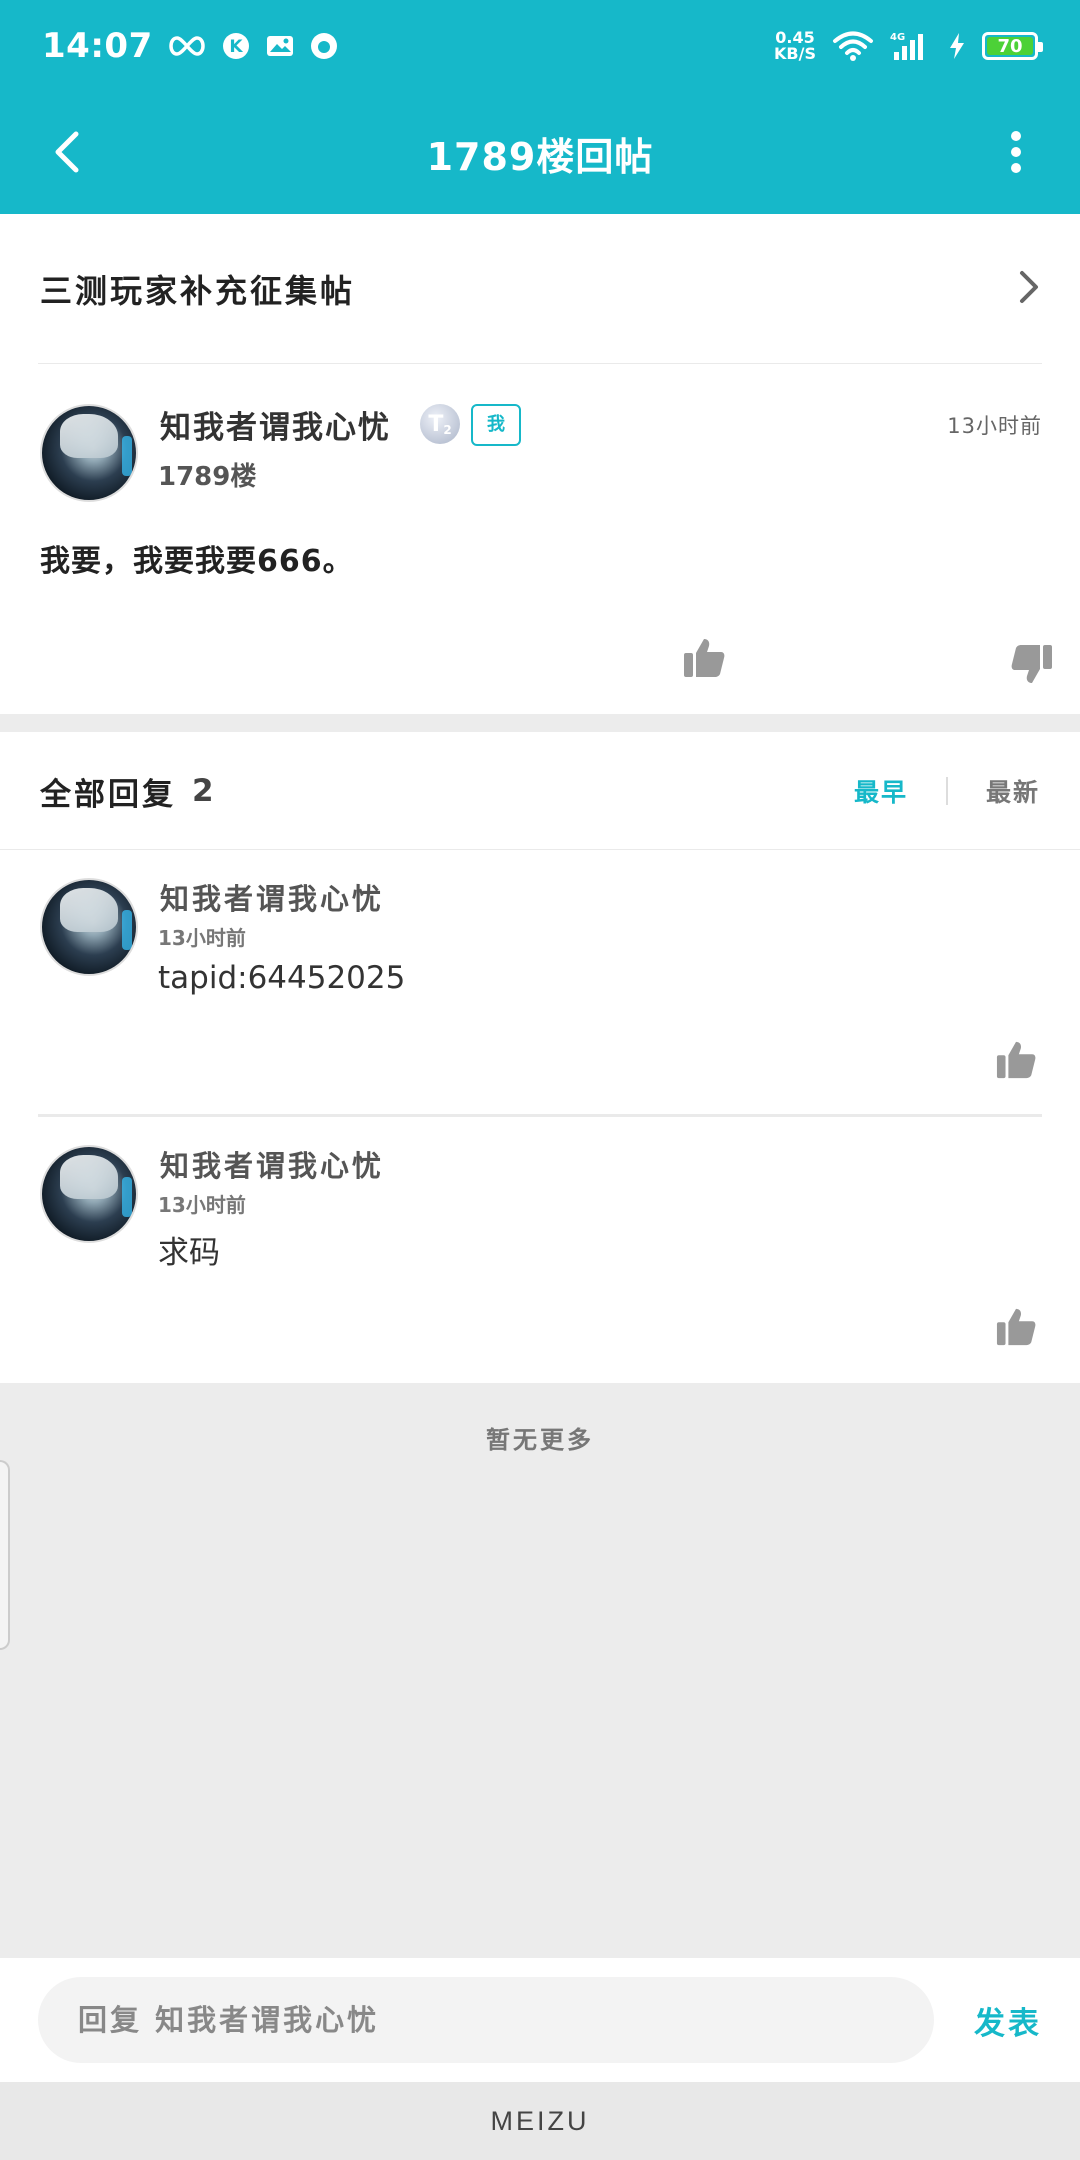 This screenshot has height=2160, width=1080. I want to click on image-icon, so click(280, 46).